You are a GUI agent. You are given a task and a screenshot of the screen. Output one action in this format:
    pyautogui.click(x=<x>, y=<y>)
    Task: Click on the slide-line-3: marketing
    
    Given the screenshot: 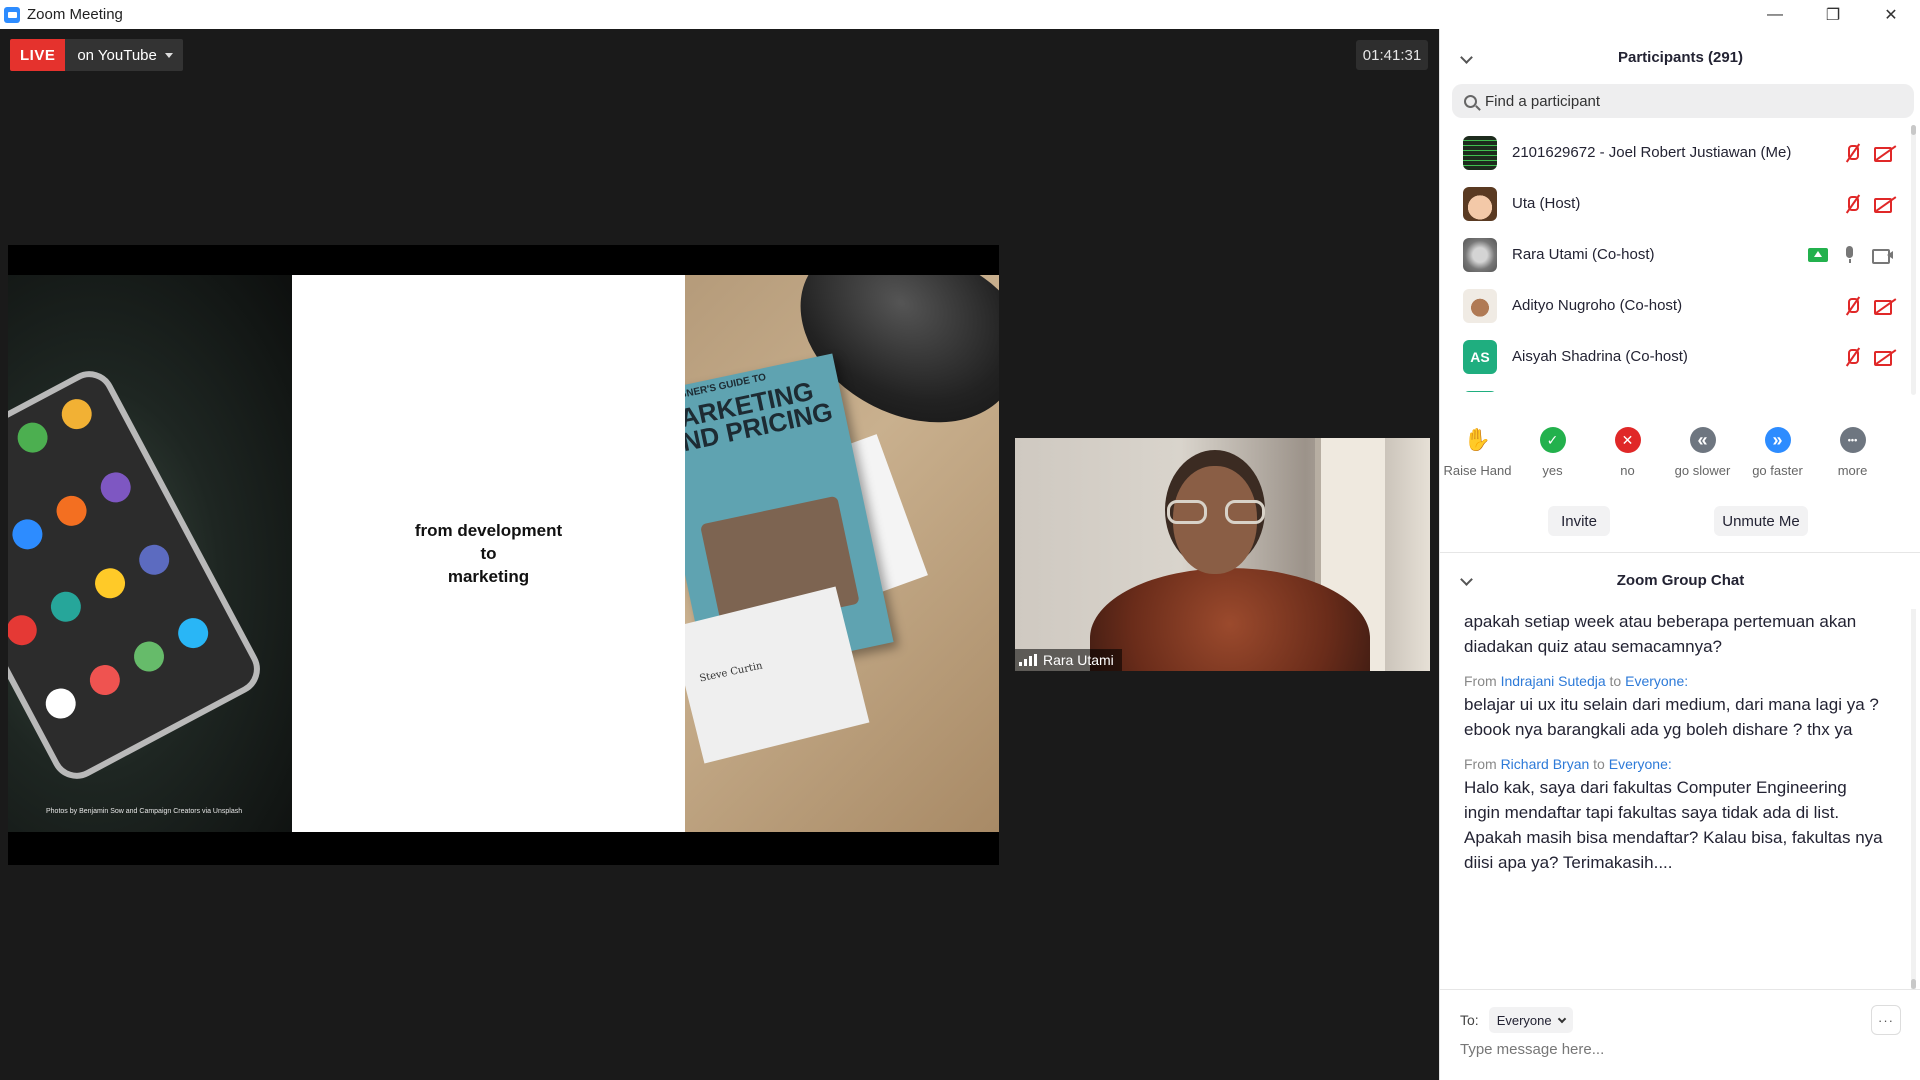 What is the action you would take?
    pyautogui.click(x=488, y=576)
    